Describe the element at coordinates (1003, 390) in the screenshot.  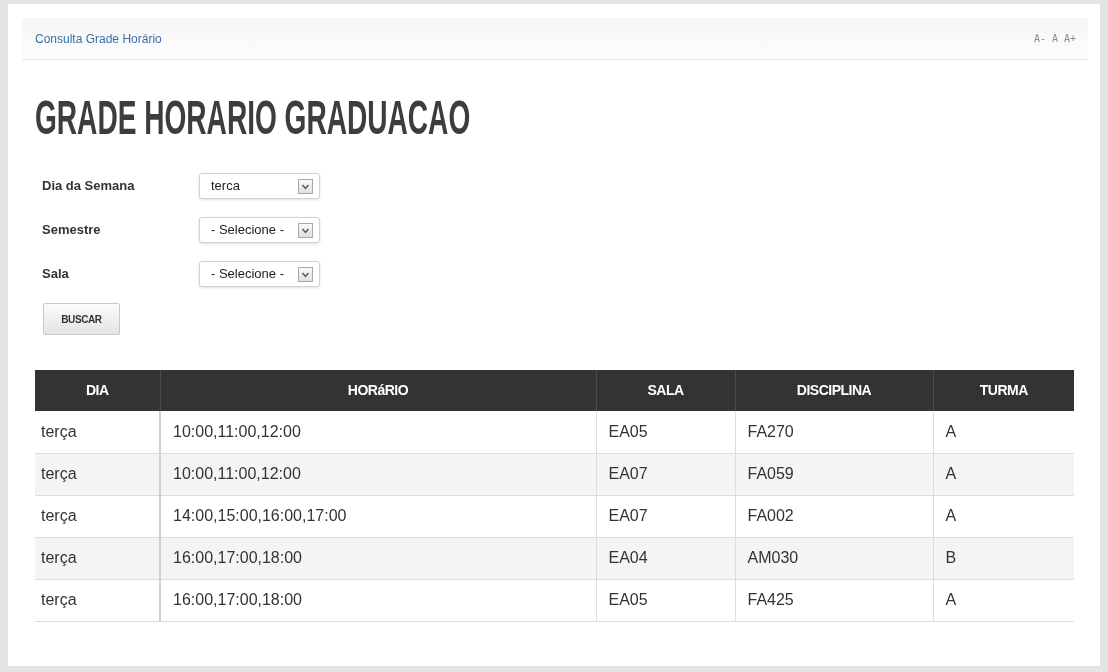
I see `column-header: TURMA` at that location.